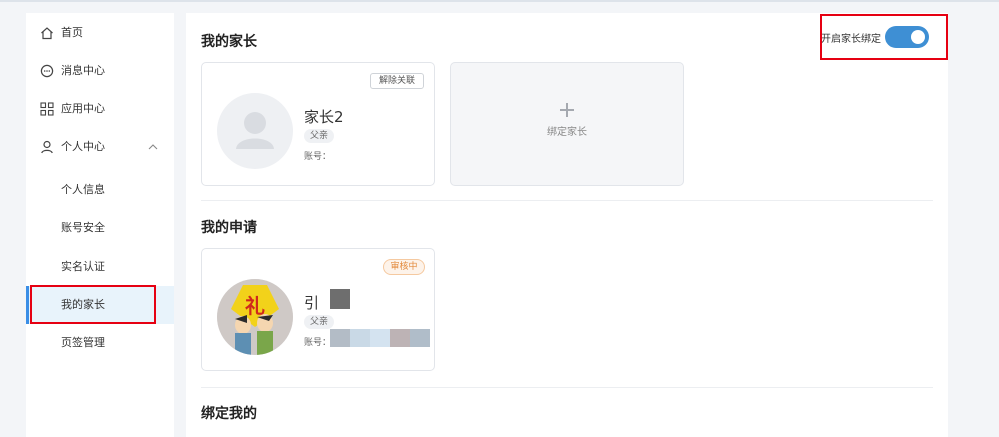 This screenshot has height=437, width=999. What do you see at coordinates (83, 70) in the screenshot?
I see `sidebar-item-label: 消息中心` at bounding box center [83, 70].